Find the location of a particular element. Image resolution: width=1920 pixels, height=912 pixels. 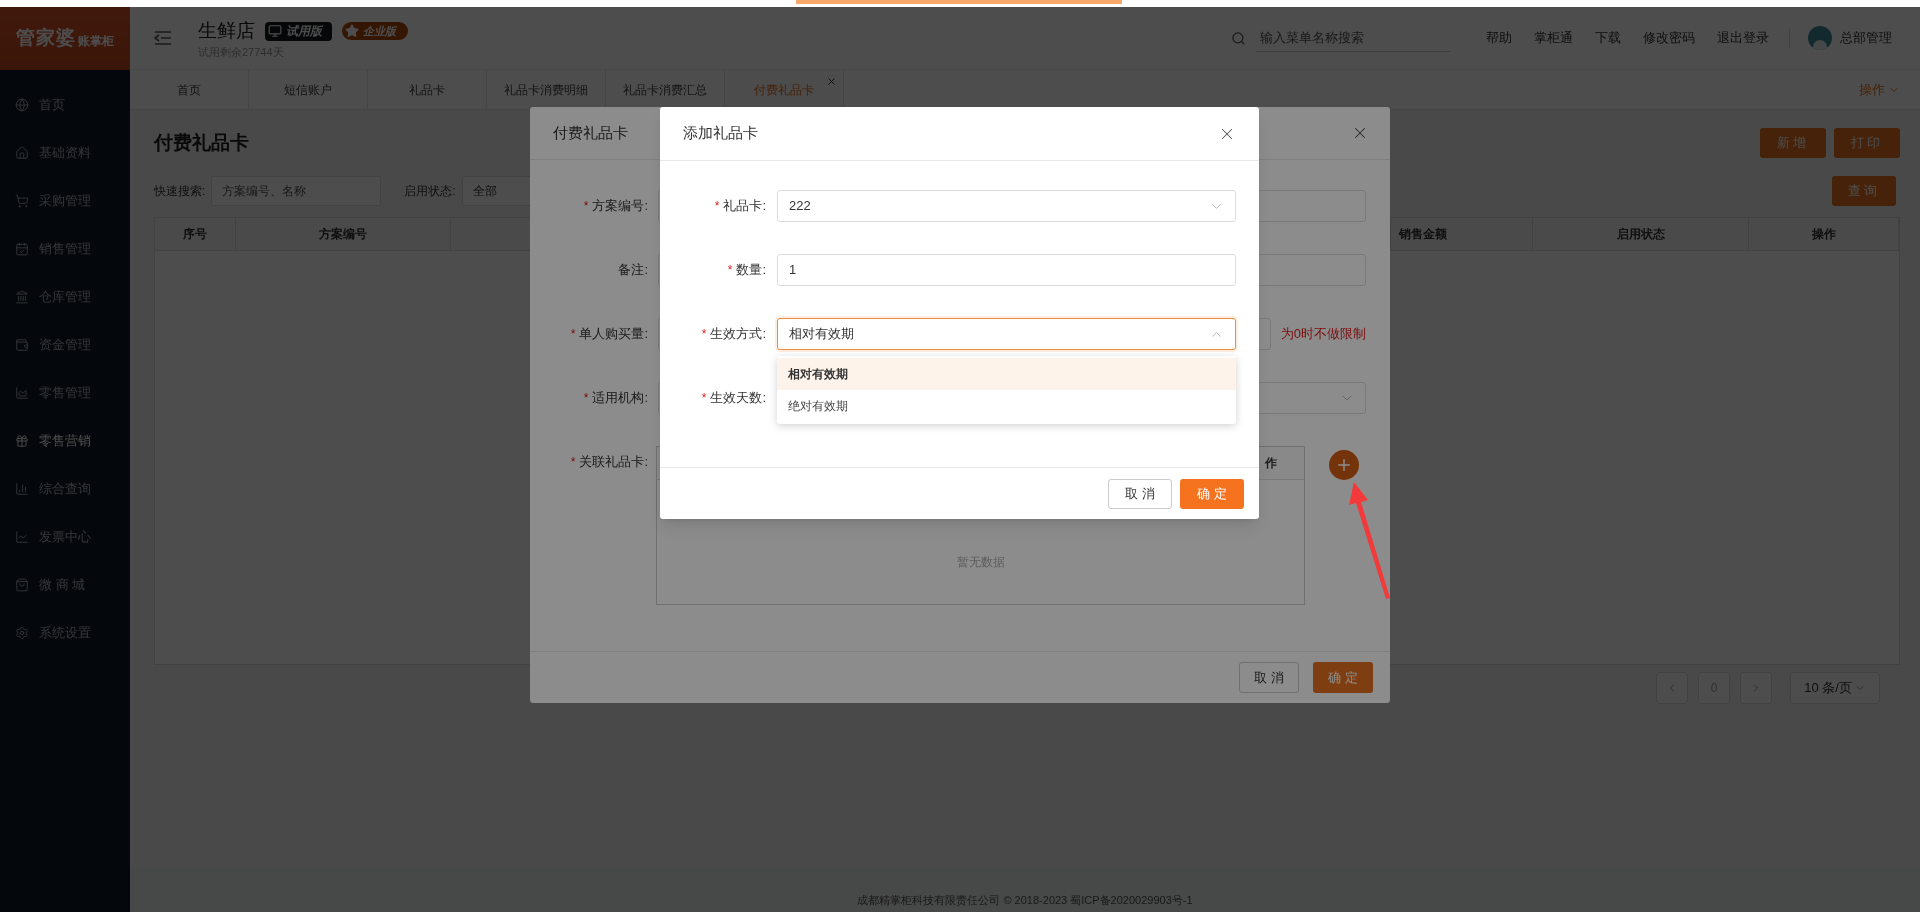

line-chart-icon is located at coordinates (22, 537).